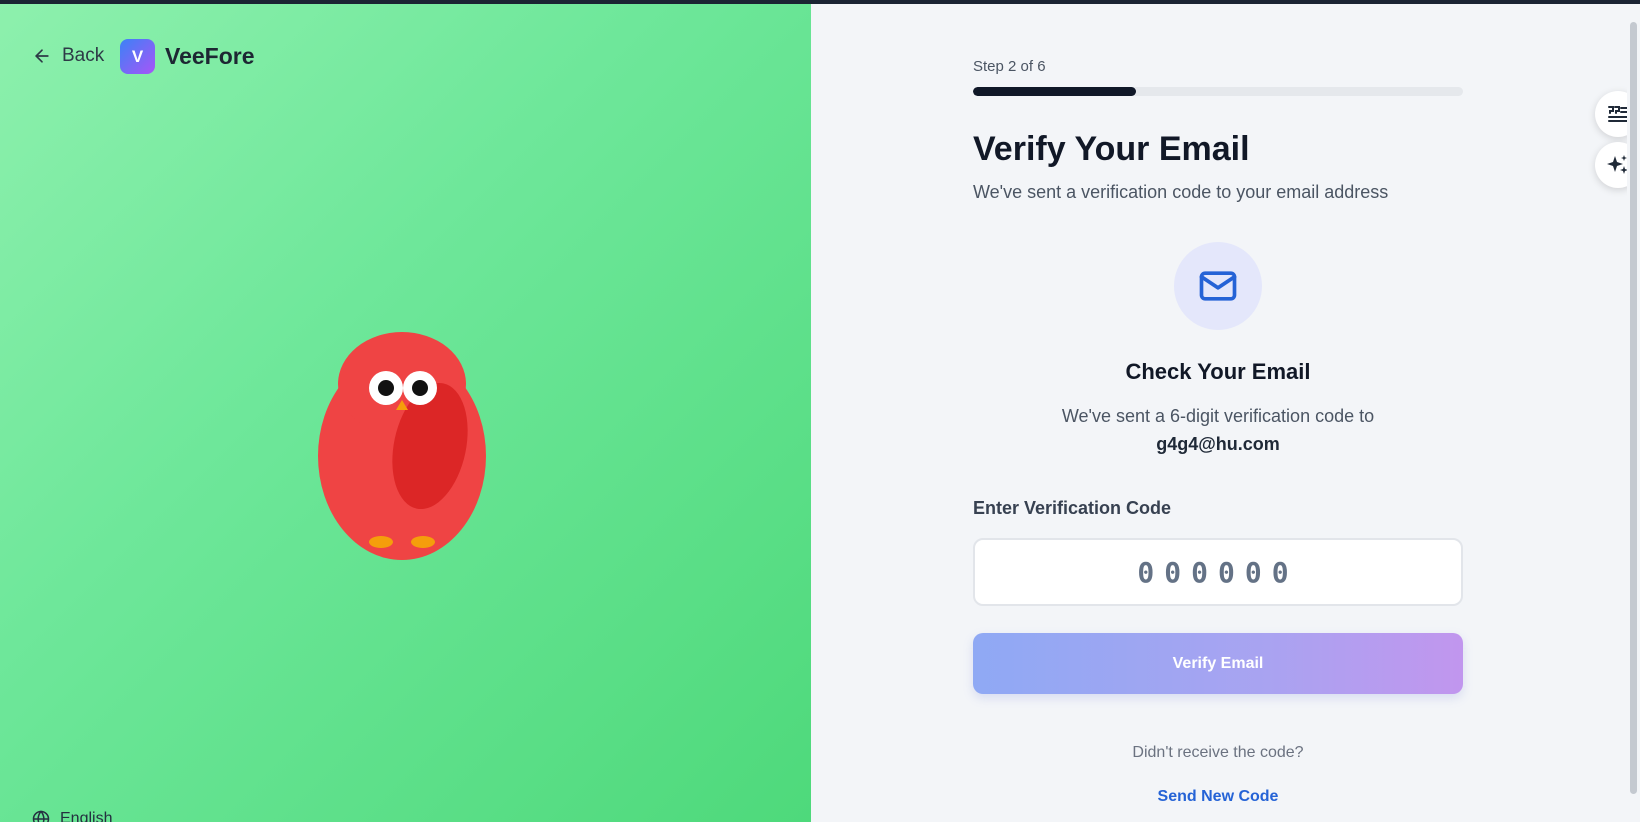 The height and width of the screenshot is (822, 1640). What do you see at coordinates (1218, 91) in the screenshot?
I see `step-progress-bar` at bounding box center [1218, 91].